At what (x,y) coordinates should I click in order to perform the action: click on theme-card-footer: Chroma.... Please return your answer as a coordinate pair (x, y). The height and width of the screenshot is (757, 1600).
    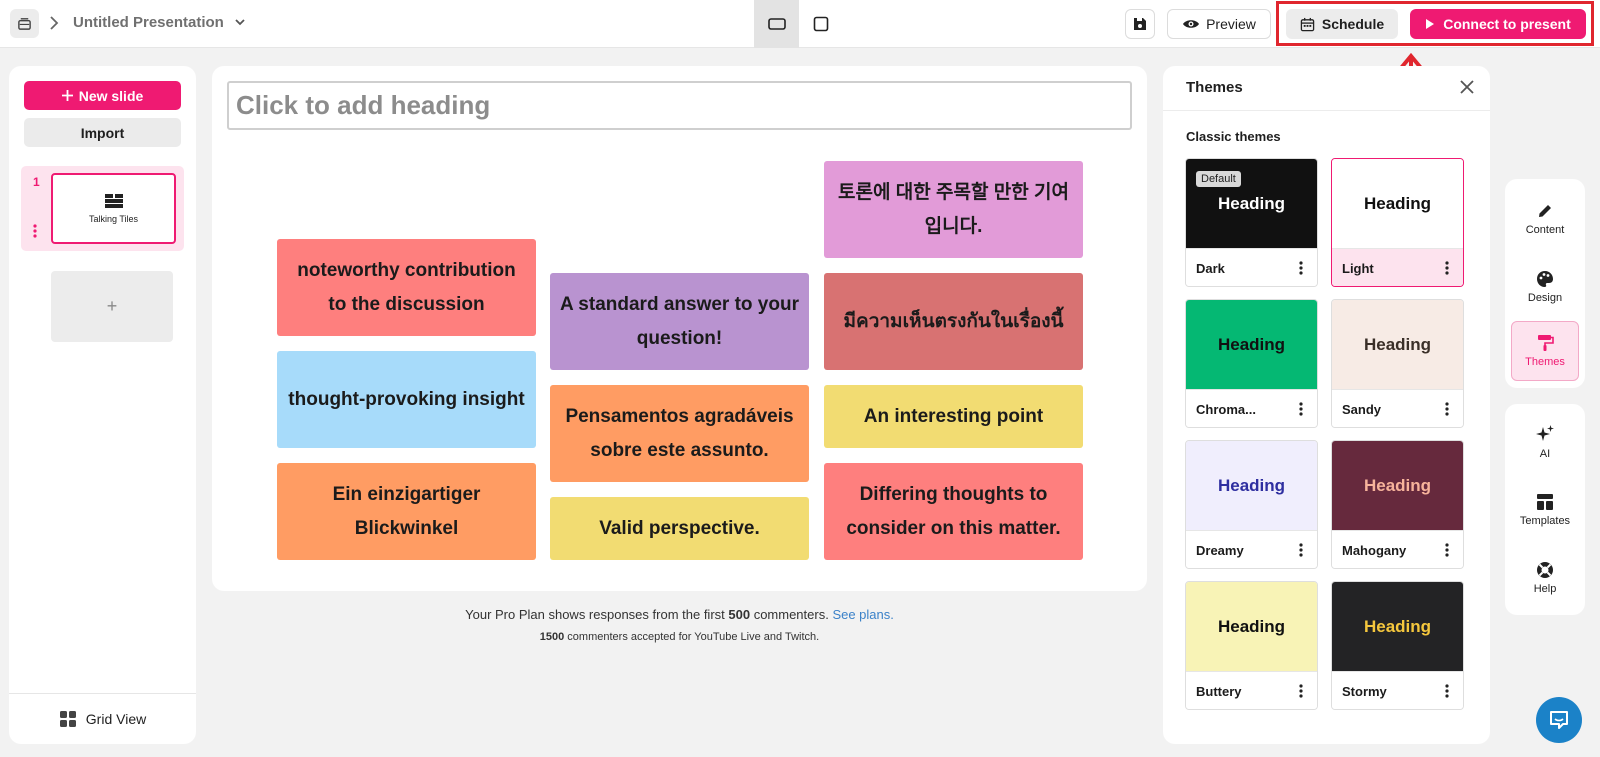
    Looking at the image, I should click on (1251, 408).